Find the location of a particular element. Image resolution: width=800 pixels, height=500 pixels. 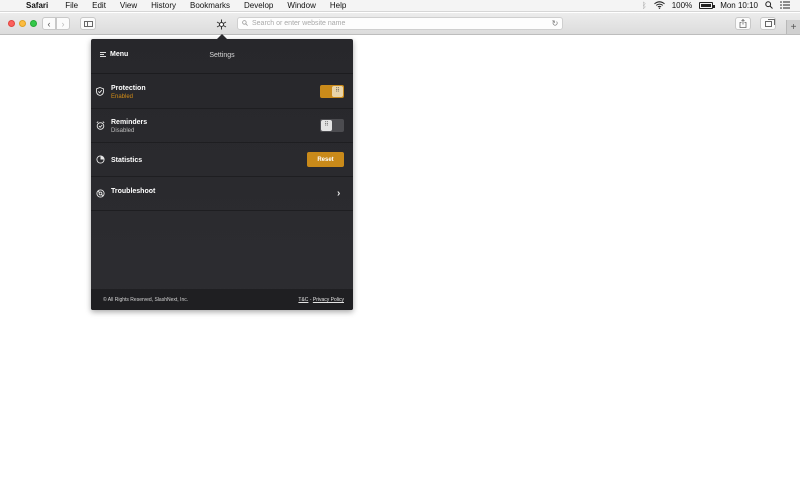

clock: Mon 10:10 is located at coordinates (739, 5).